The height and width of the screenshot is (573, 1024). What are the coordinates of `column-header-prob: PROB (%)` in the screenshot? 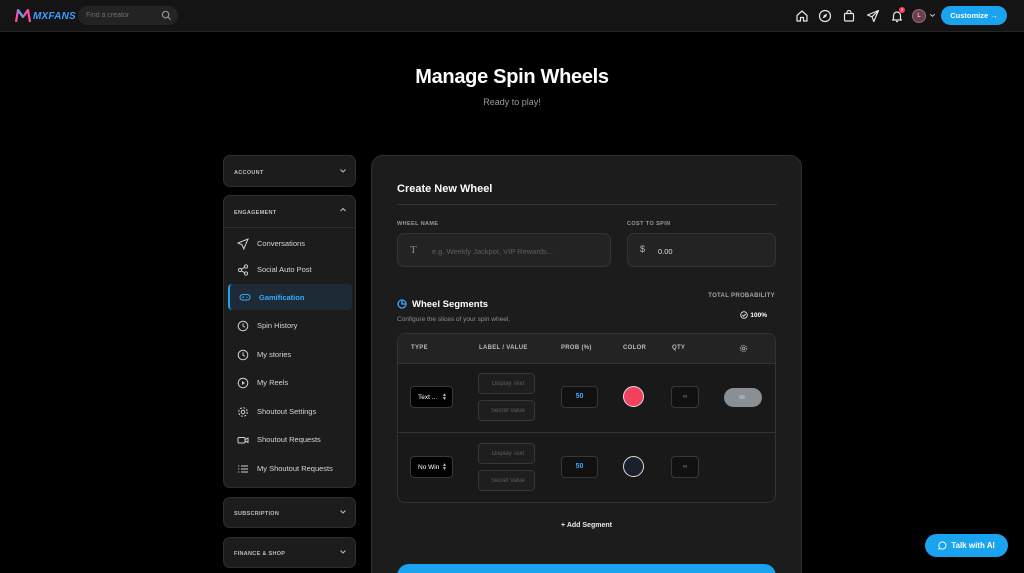 It's located at (576, 348).